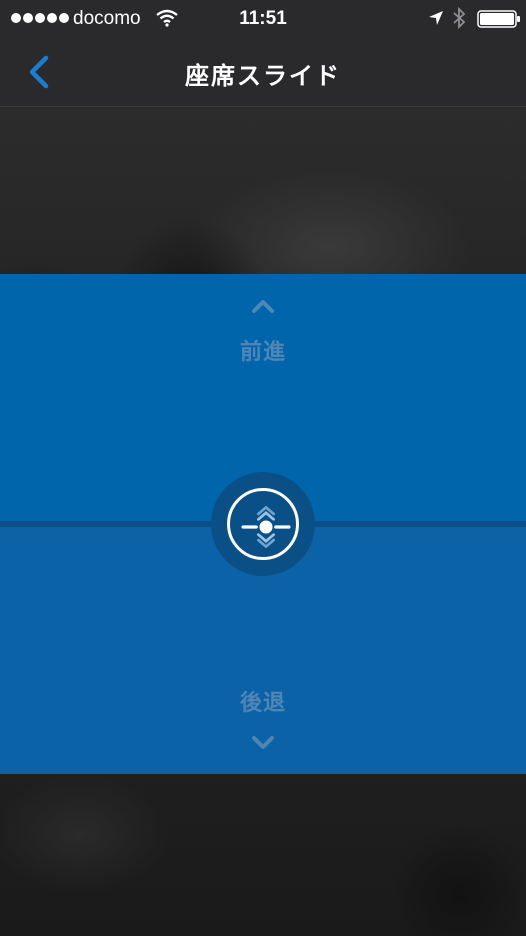 This screenshot has height=936, width=526. Describe the element at coordinates (263, 306) in the screenshot. I see `chevron-up-icon` at that location.